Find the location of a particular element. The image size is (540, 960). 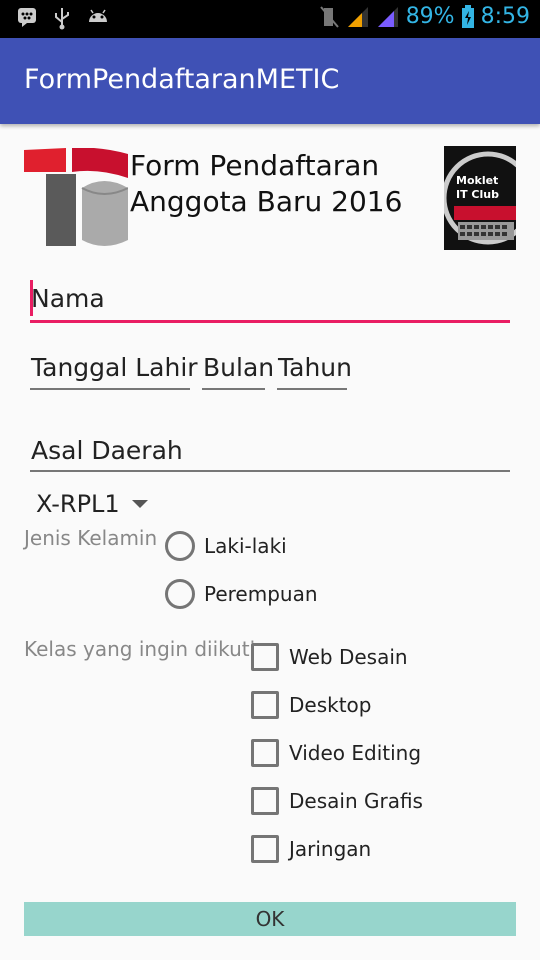

radio-laki-laki is located at coordinates (180, 546).